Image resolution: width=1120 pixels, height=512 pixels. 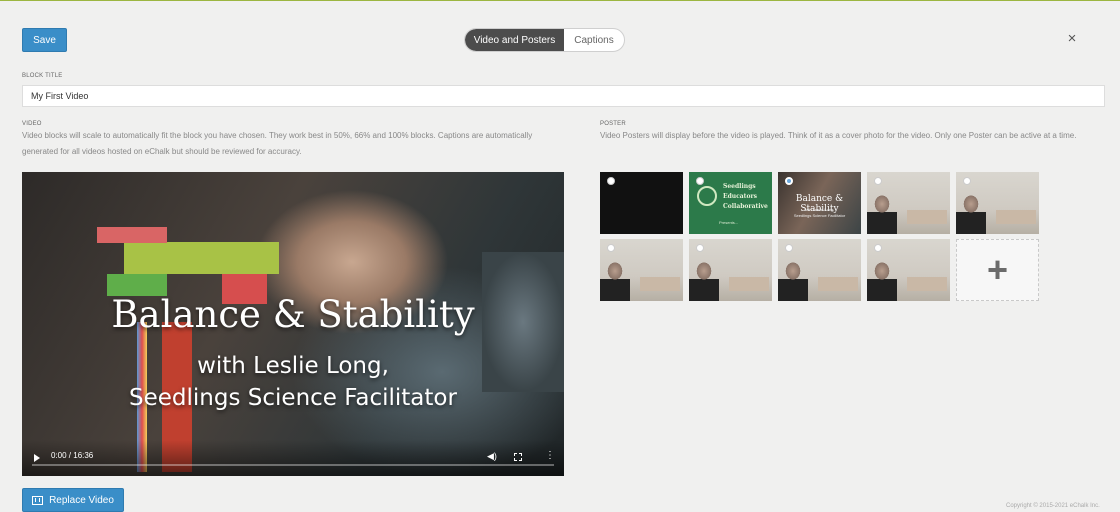 I want to click on more-options-icon: ⋮, so click(x=550, y=455).